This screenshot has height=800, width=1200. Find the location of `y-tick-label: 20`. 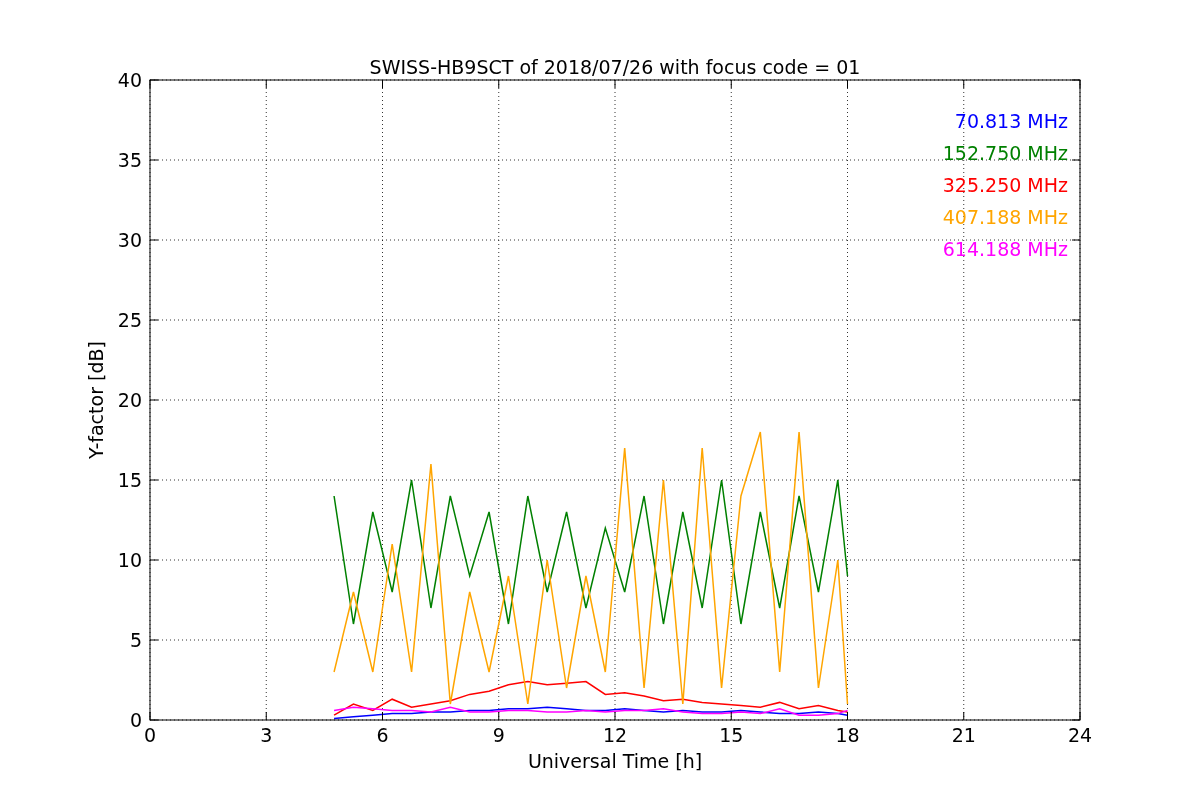

y-tick-label: 20 is located at coordinates (129, 400).